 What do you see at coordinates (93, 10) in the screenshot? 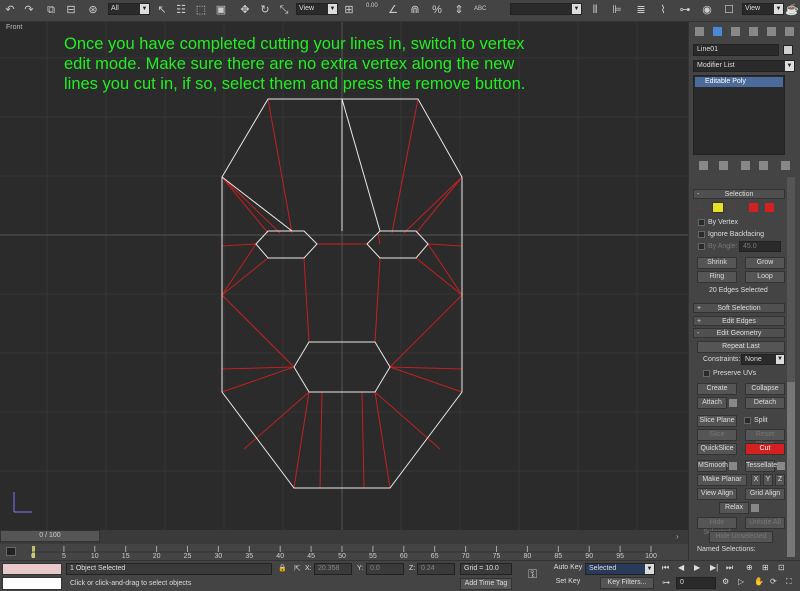
I see `bind-space-warp-icon: ⊛` at bounding box center [93, 10].